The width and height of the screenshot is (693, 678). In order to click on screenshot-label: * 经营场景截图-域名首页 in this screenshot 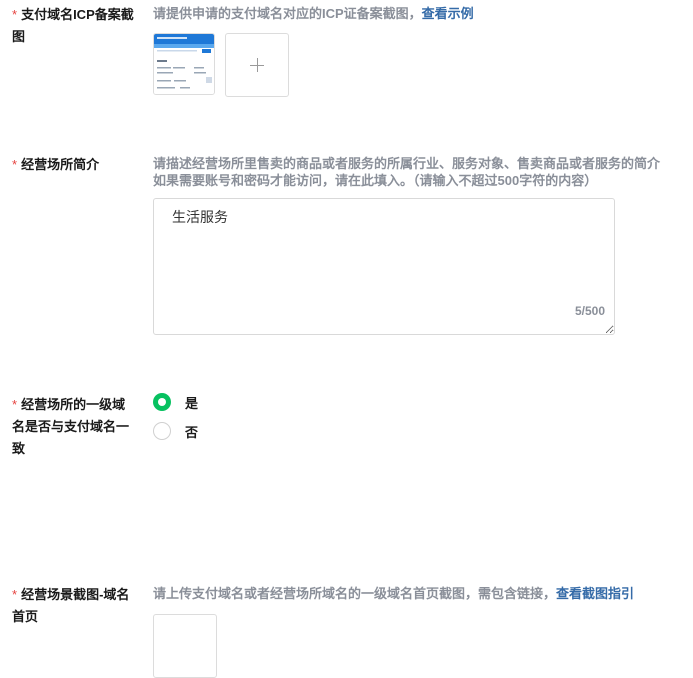, I will do `click(74, 606)`.